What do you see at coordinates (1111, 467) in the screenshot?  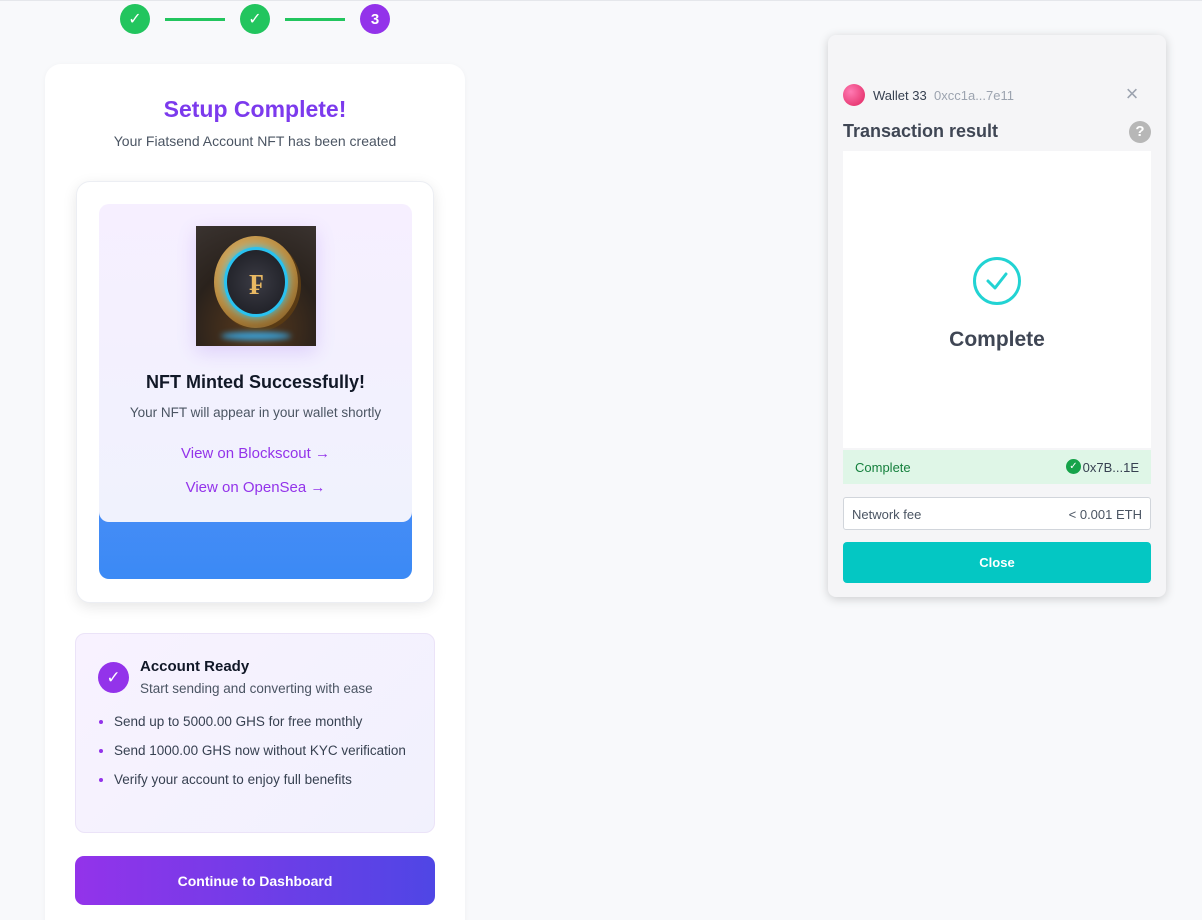 I see `transaction-hash-link: 0x7B...1E` at bounding box center [1111, 467].